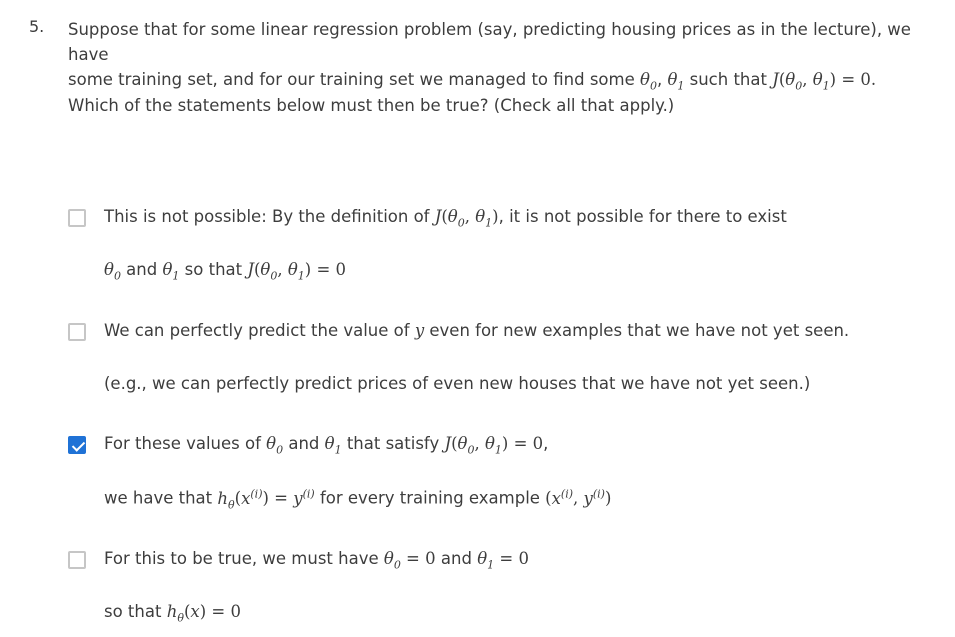 This screenshot has width=955, height=637. Describe the element at coordinates (172, 613) in the screenshot. I see `option-line-2: so that hθ(x) = 0` at that location.